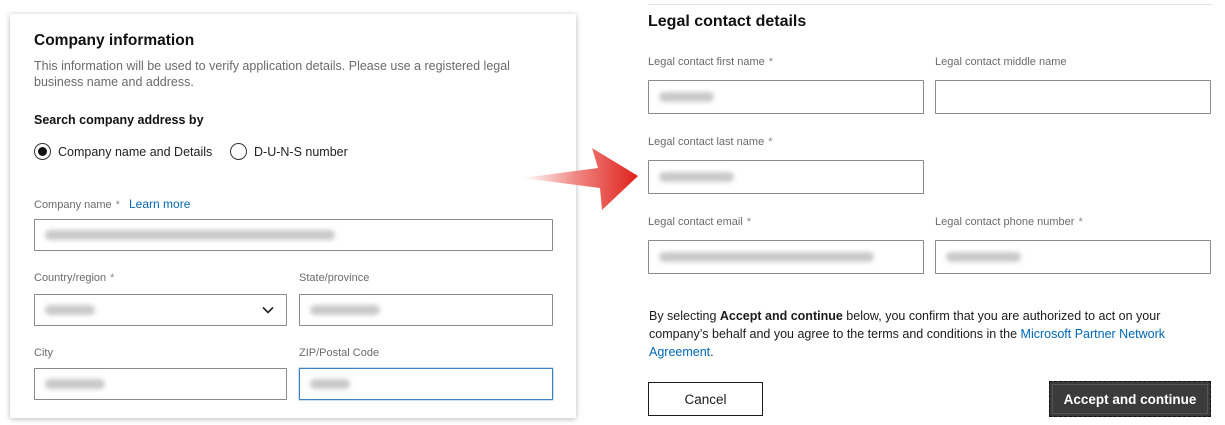 The image size is (1225, 425). I want to click on radio-company-name-details: Company name and Details, so click(123, 151).